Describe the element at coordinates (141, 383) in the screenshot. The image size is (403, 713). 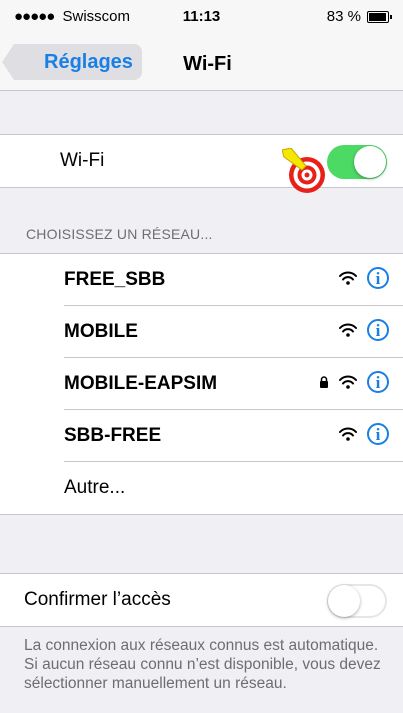
I see `network-name: MOBILE-EAPSIM` at that location.